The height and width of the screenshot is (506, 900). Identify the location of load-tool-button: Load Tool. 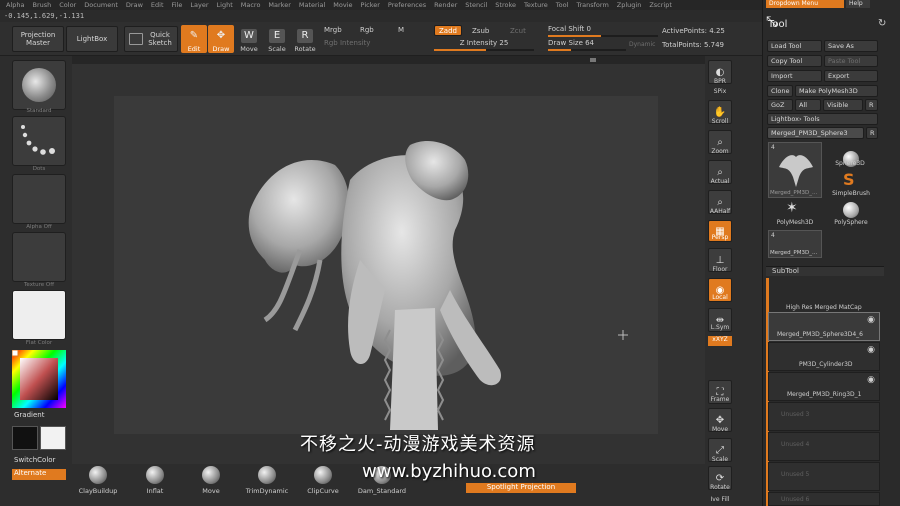
(794, 46).